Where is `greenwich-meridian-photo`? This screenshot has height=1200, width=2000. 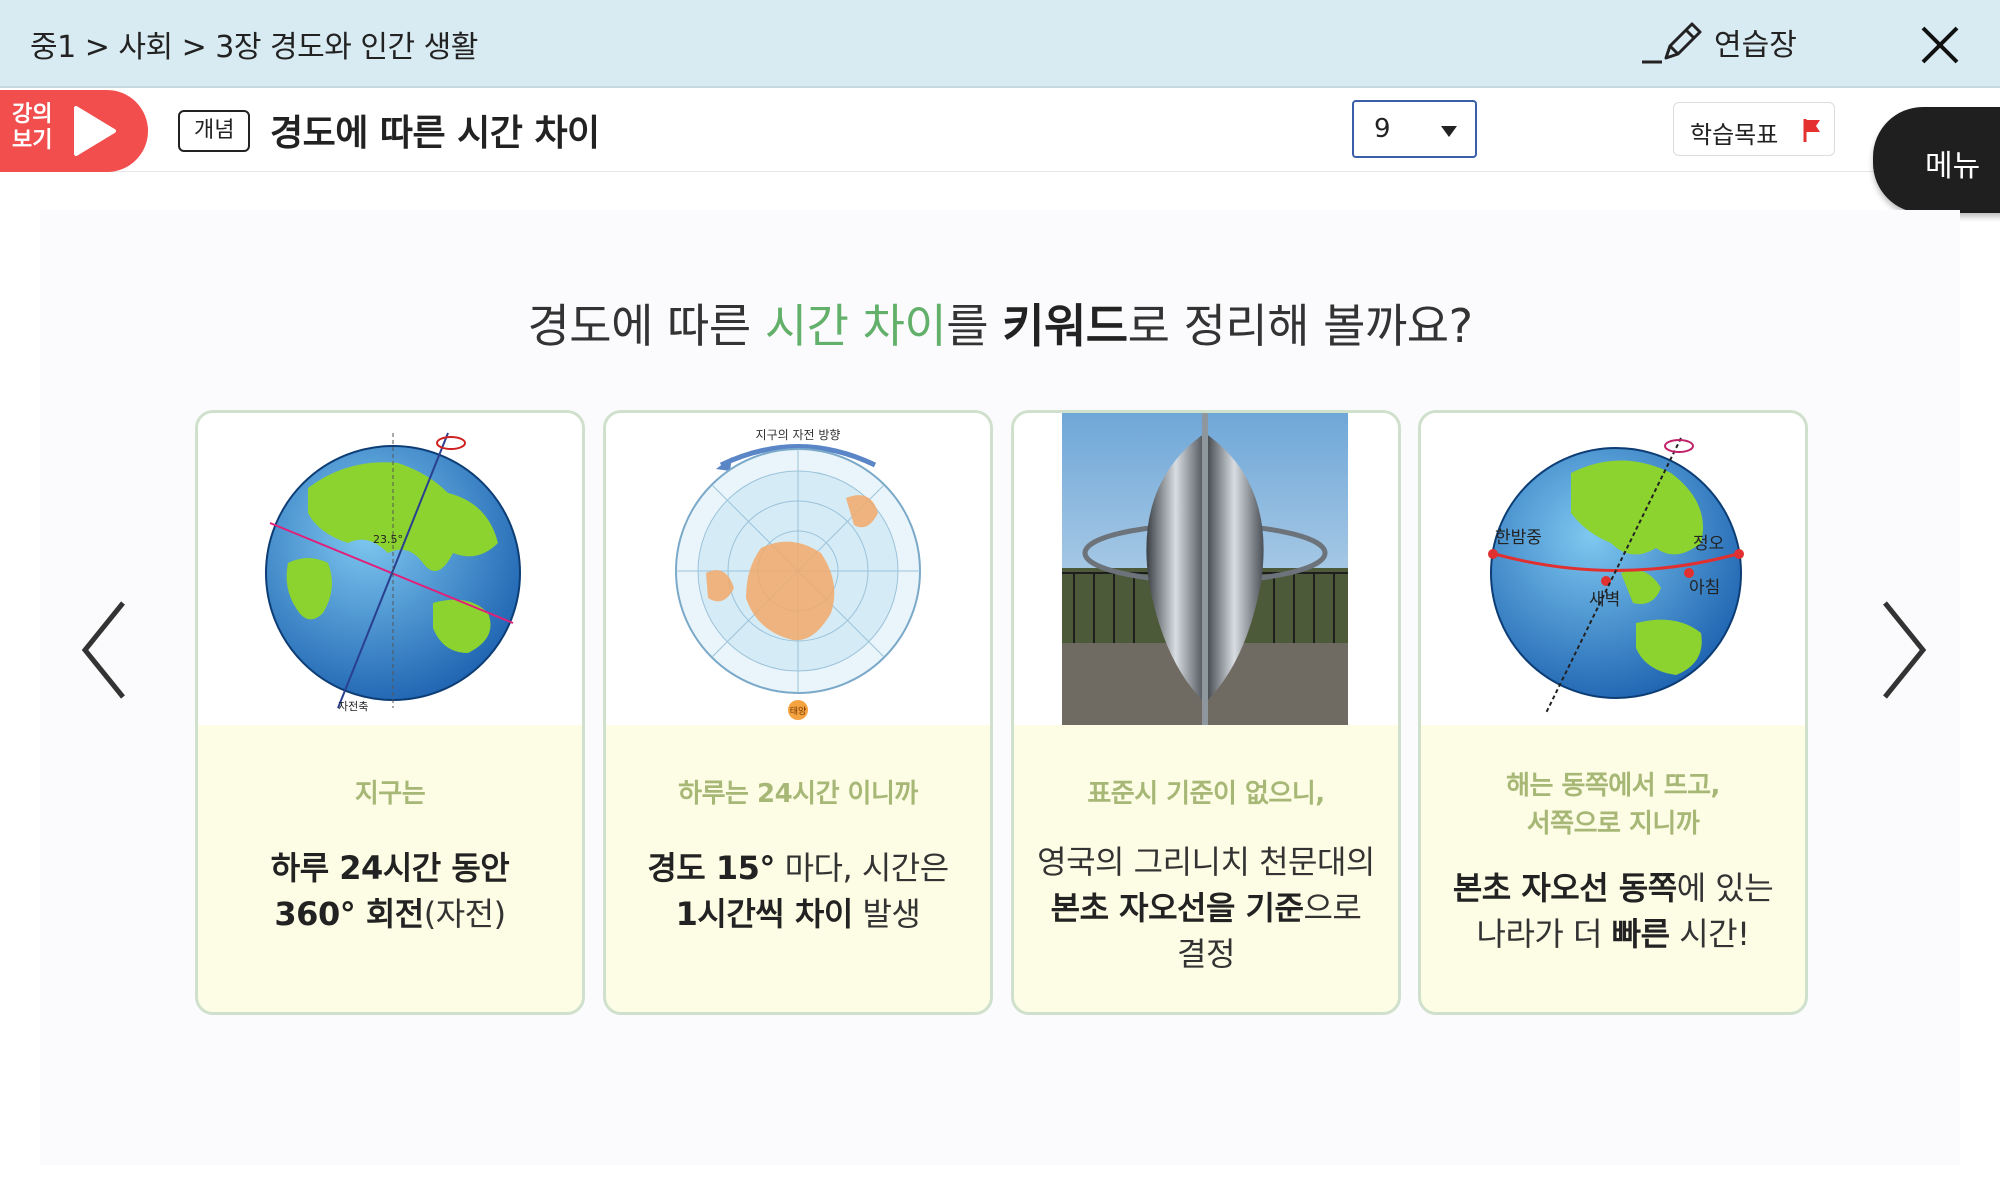
greenwich-meridian-photo is located at coordinates (1205, 569).